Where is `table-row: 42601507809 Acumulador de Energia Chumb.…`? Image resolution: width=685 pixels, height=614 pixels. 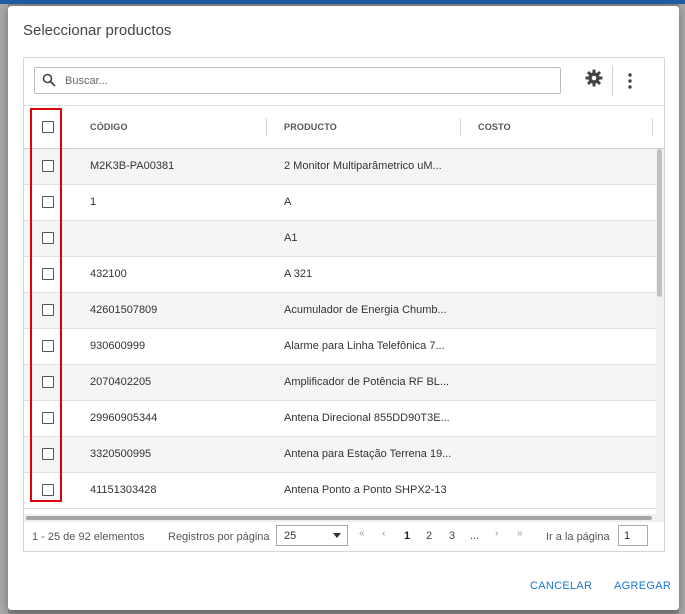
table-row: 42601507809 Acumulador de Energia Chumb.… is located at coordinates (340, 311).